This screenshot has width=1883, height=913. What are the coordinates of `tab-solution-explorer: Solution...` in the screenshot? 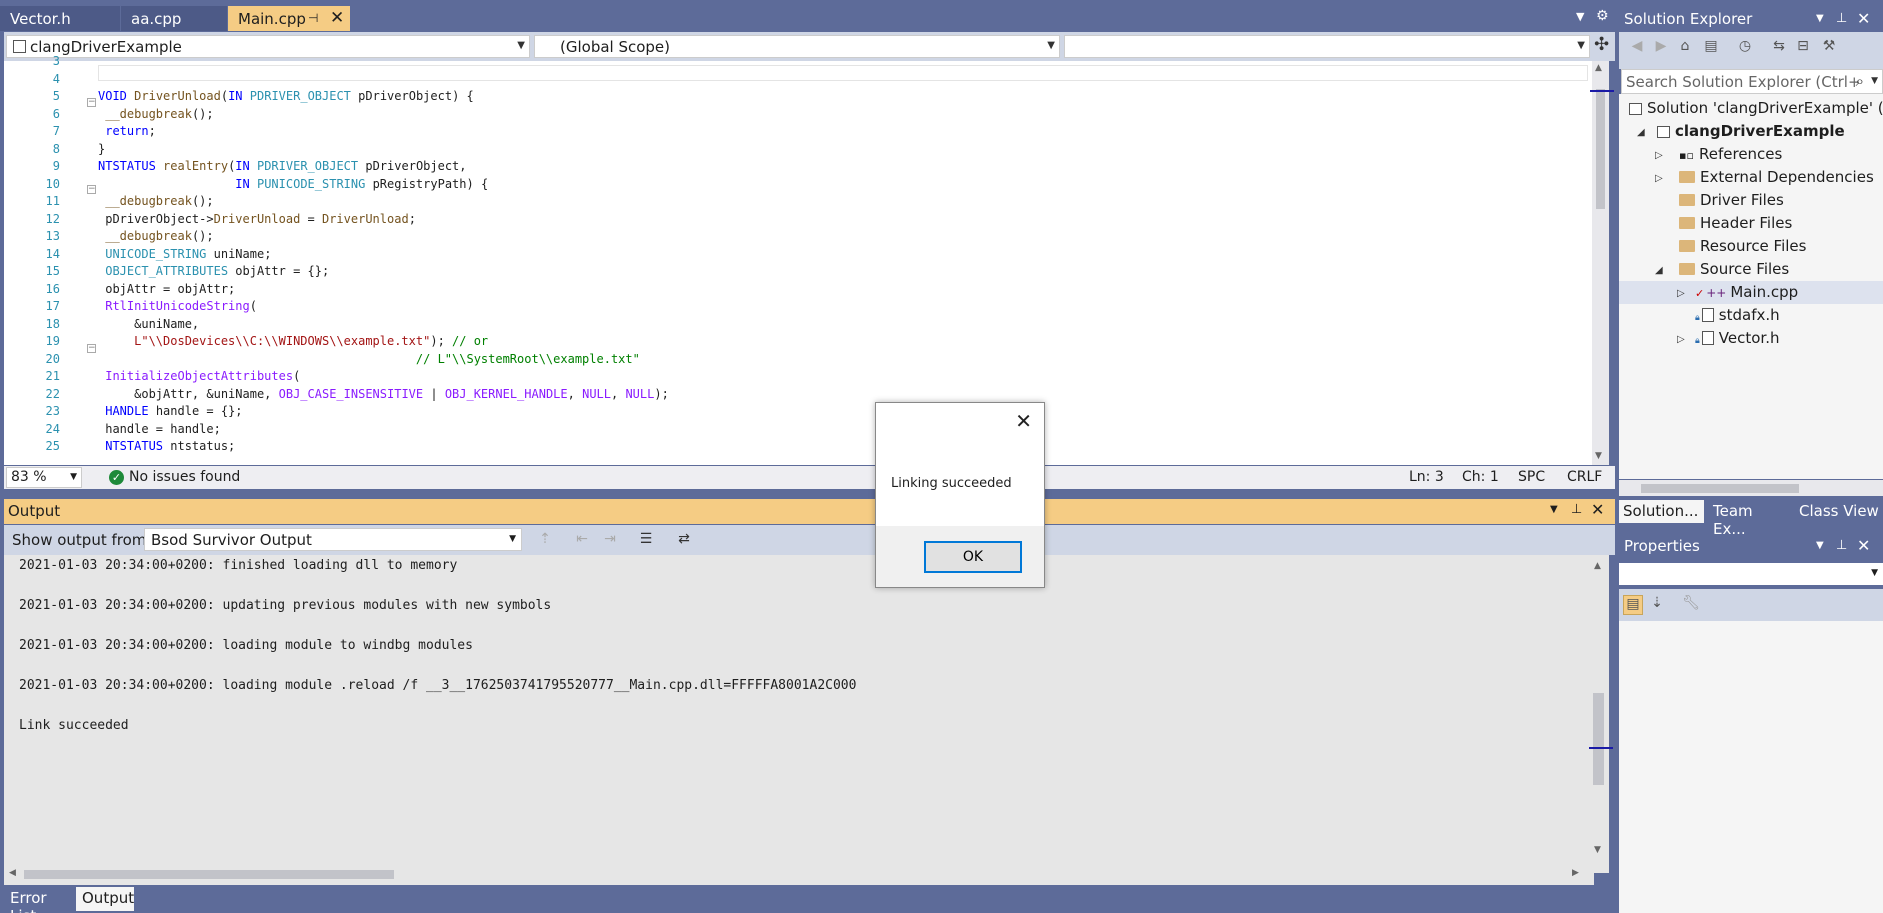 It's located at (1661, 511).